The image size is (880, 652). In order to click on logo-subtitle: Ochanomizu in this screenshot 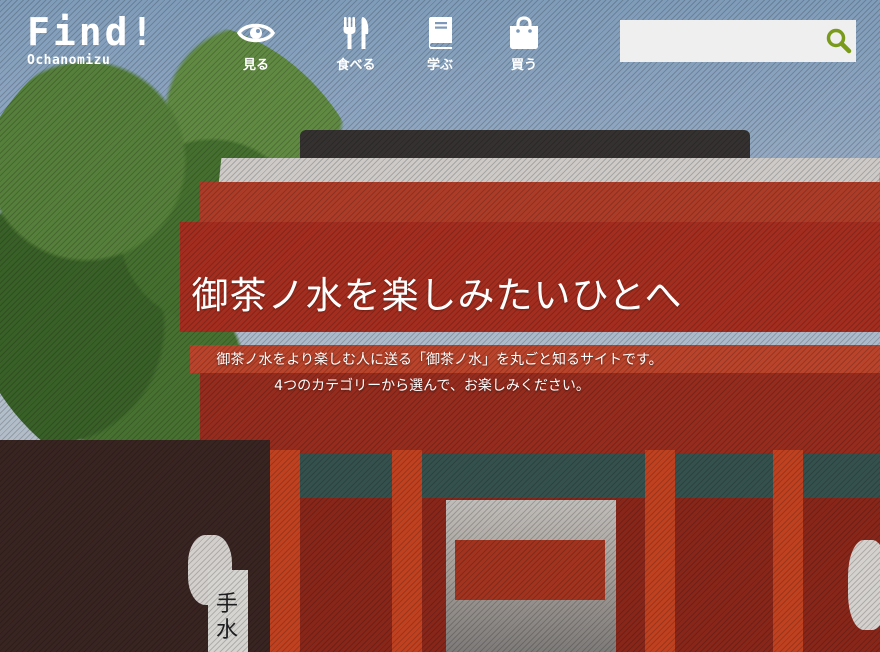, I will do `click(69, 60)`.